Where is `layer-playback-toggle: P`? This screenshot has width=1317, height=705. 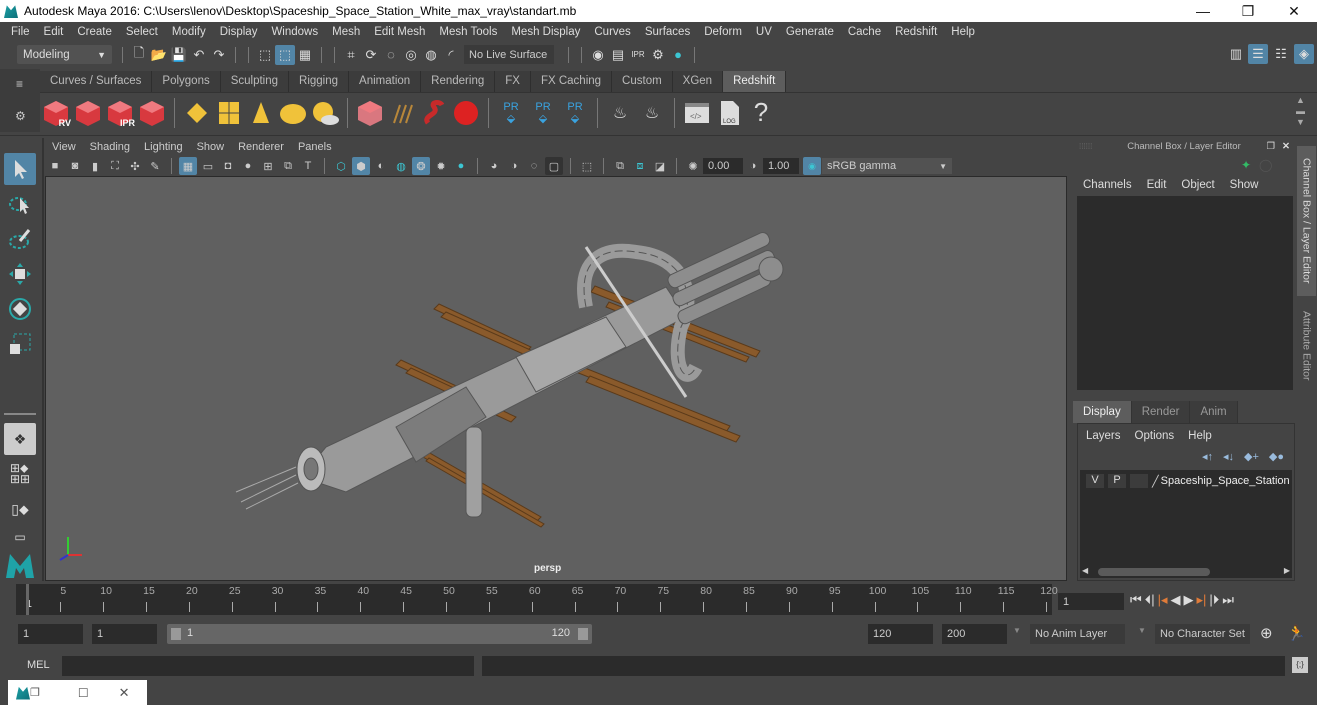 layer-playback-toggle: P is located at coordinates (1117, 481).